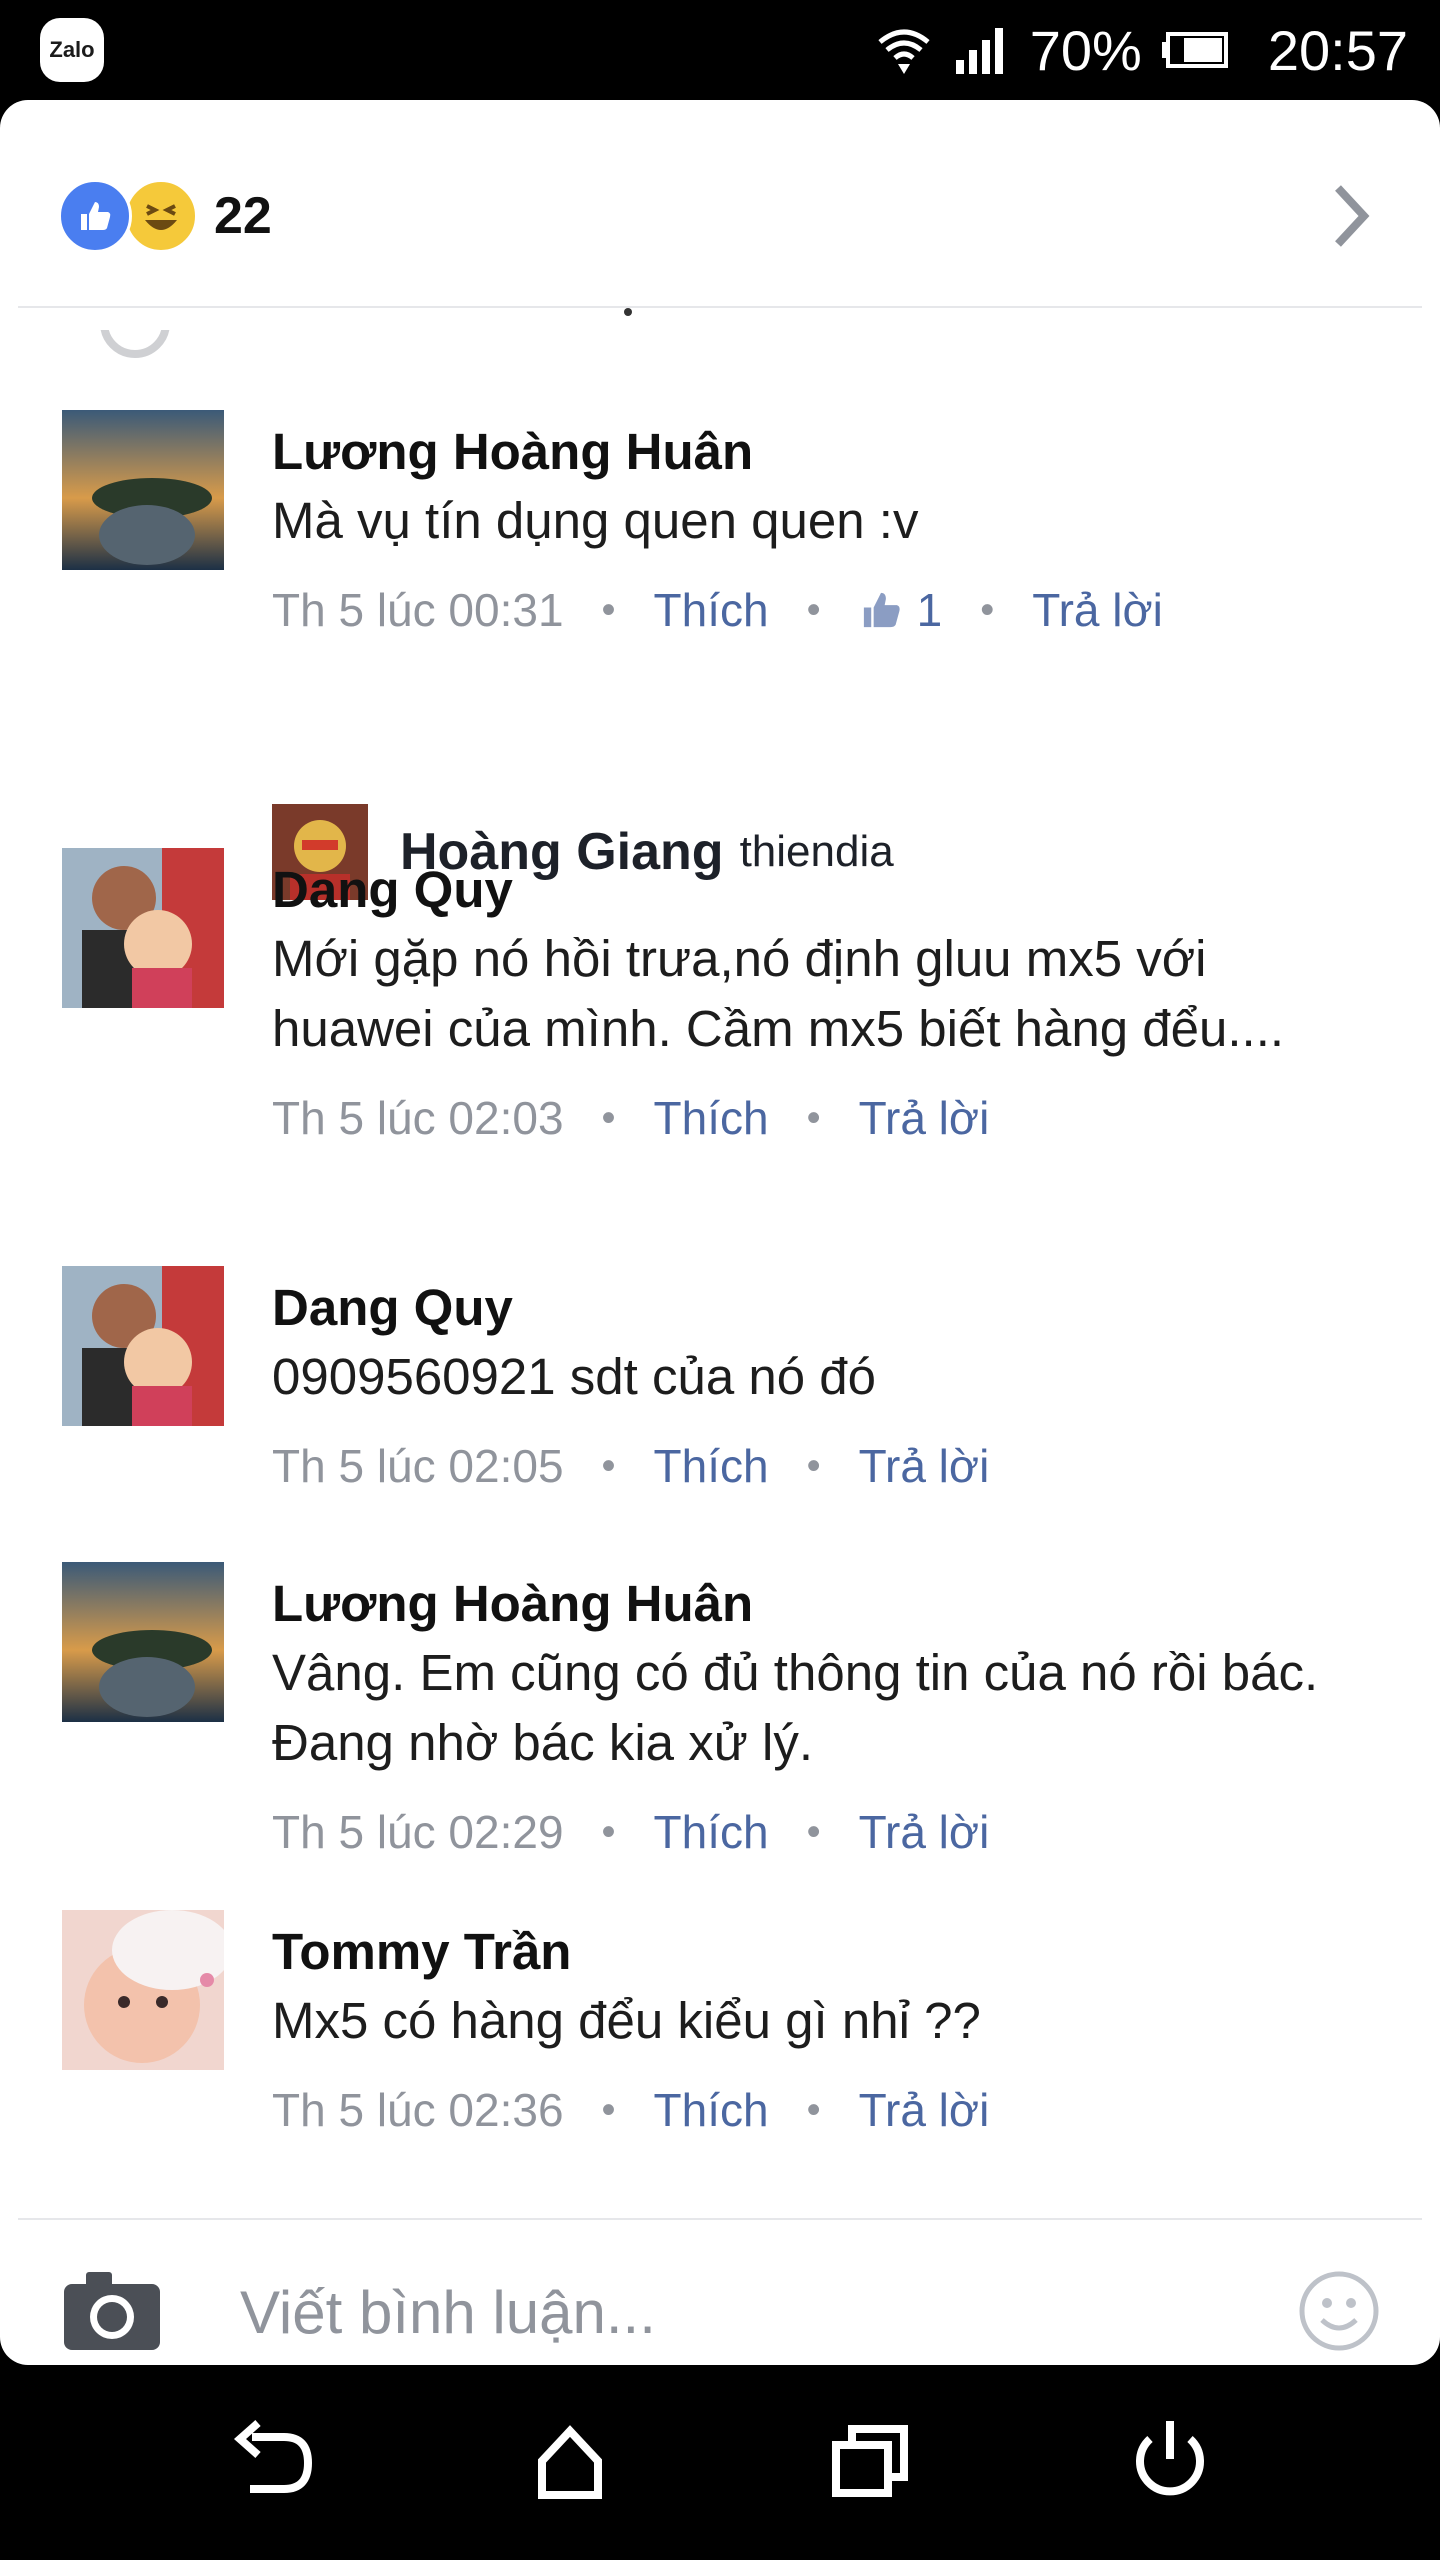  Describe the element at coordinates (418, 2110) in the screenshot. I see `comment-time: Th 5 lúc 02:36` at that location.